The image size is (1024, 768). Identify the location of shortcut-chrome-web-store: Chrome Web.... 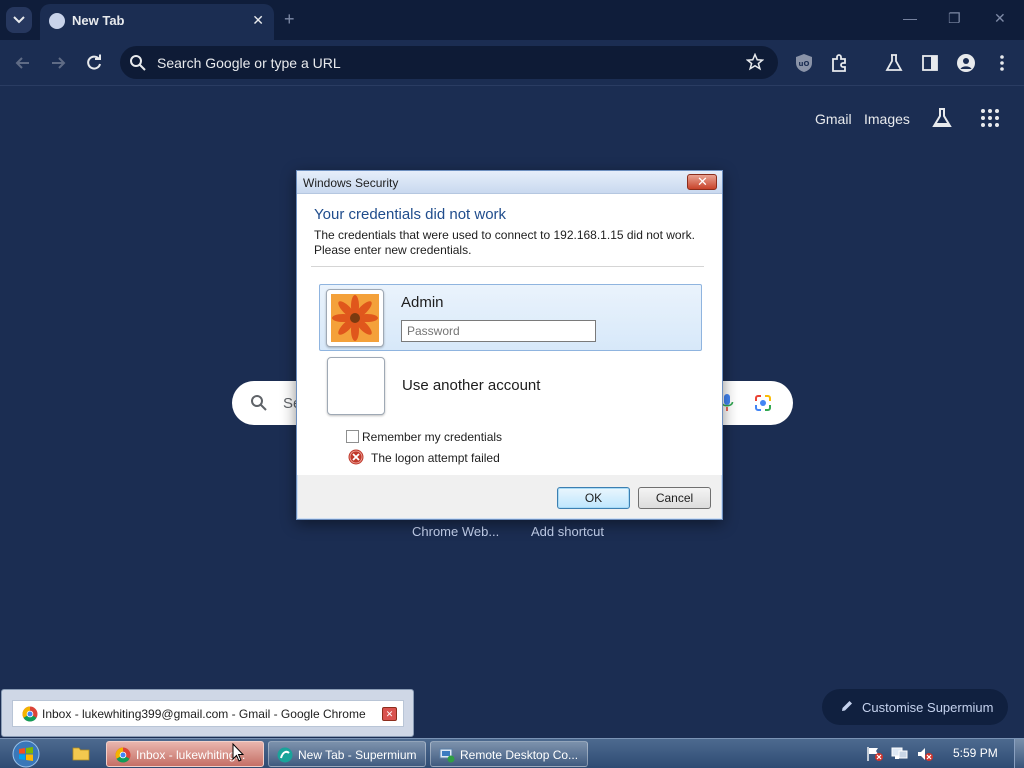
(455, 531).